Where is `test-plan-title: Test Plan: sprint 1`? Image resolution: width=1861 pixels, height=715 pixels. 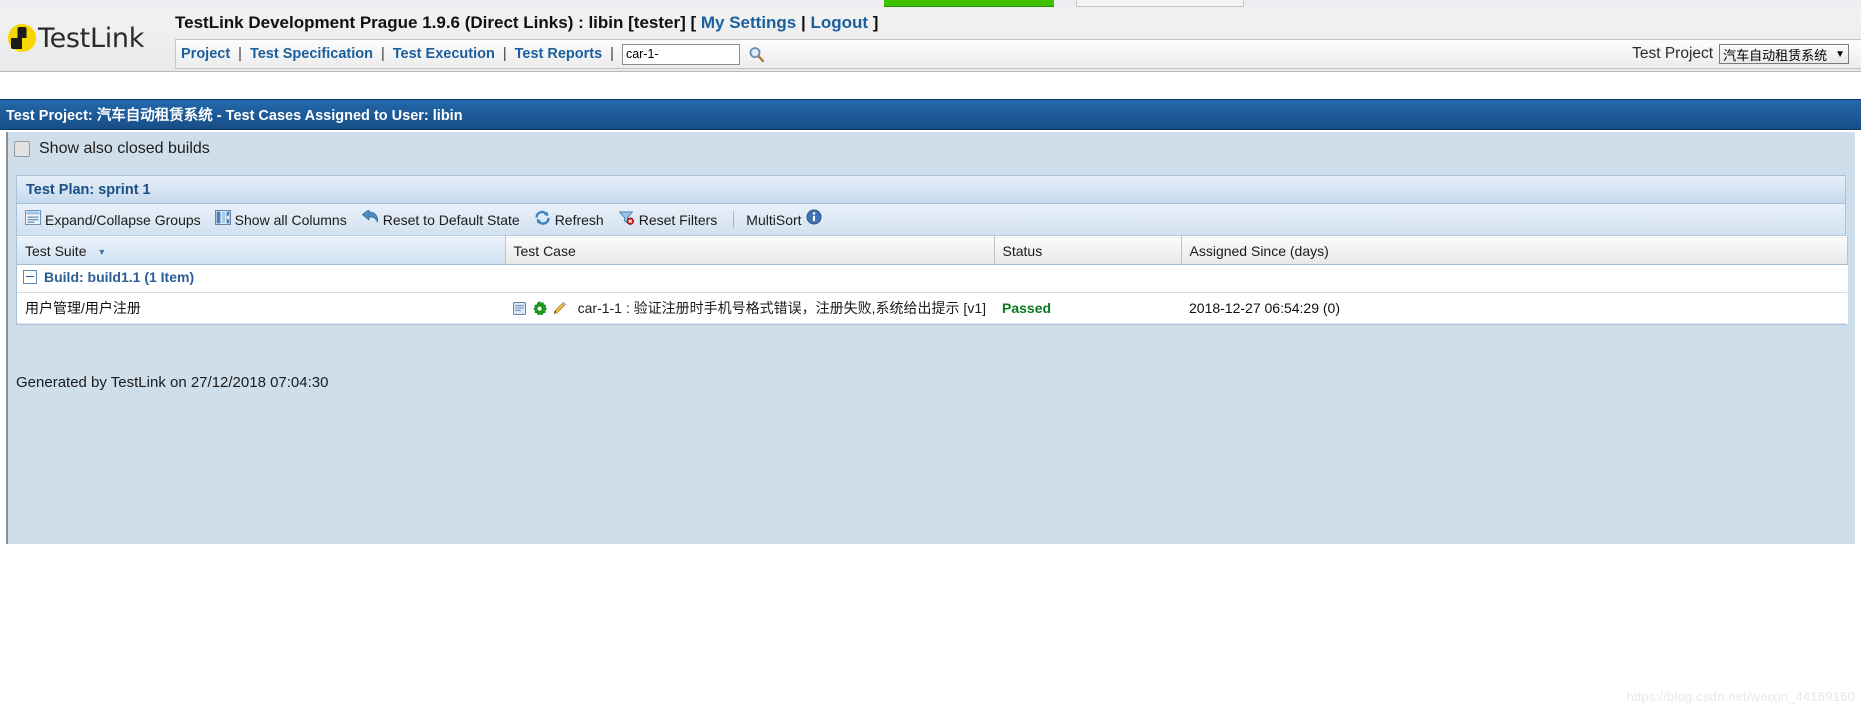 test-plan-title: Test Plan: sprint 1 is located at coordinates (88, 189).